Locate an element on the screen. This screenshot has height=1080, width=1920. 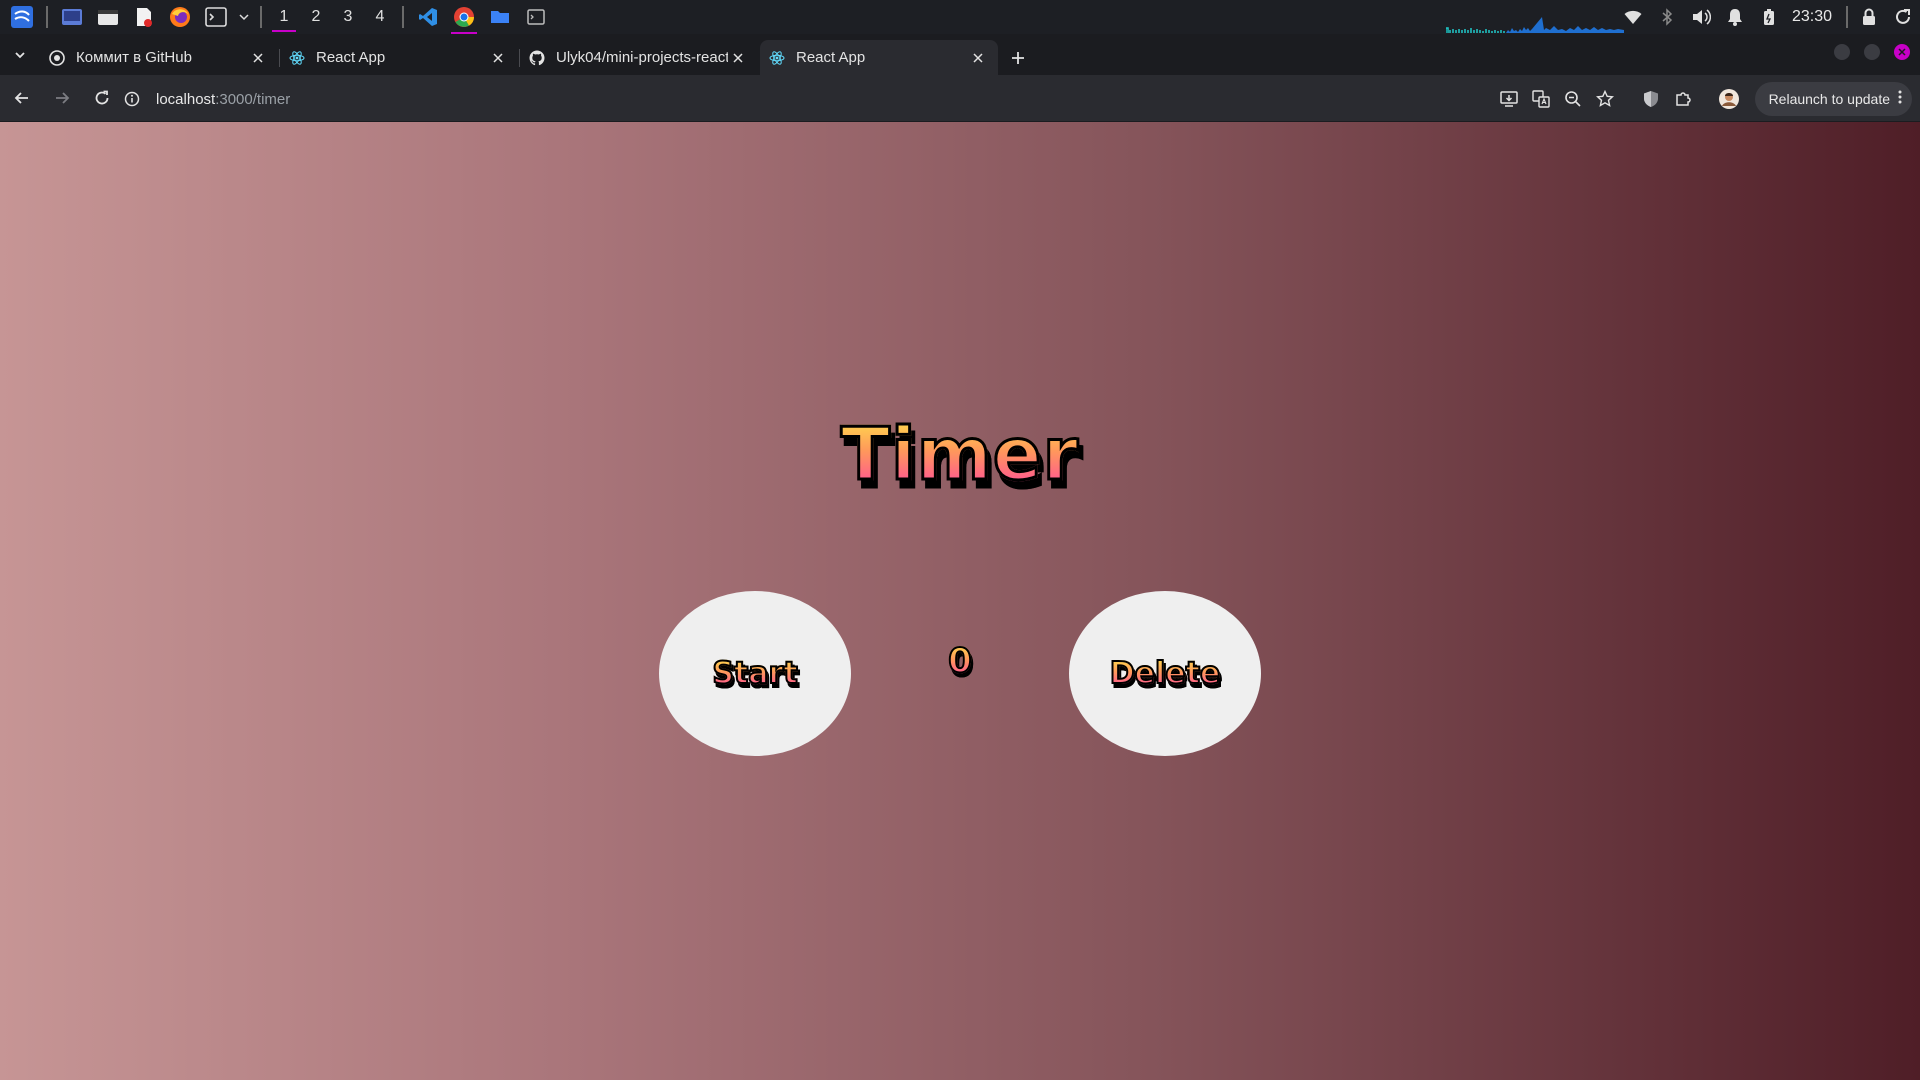
more-vertical-icon is located at coordinates (1900, 98).